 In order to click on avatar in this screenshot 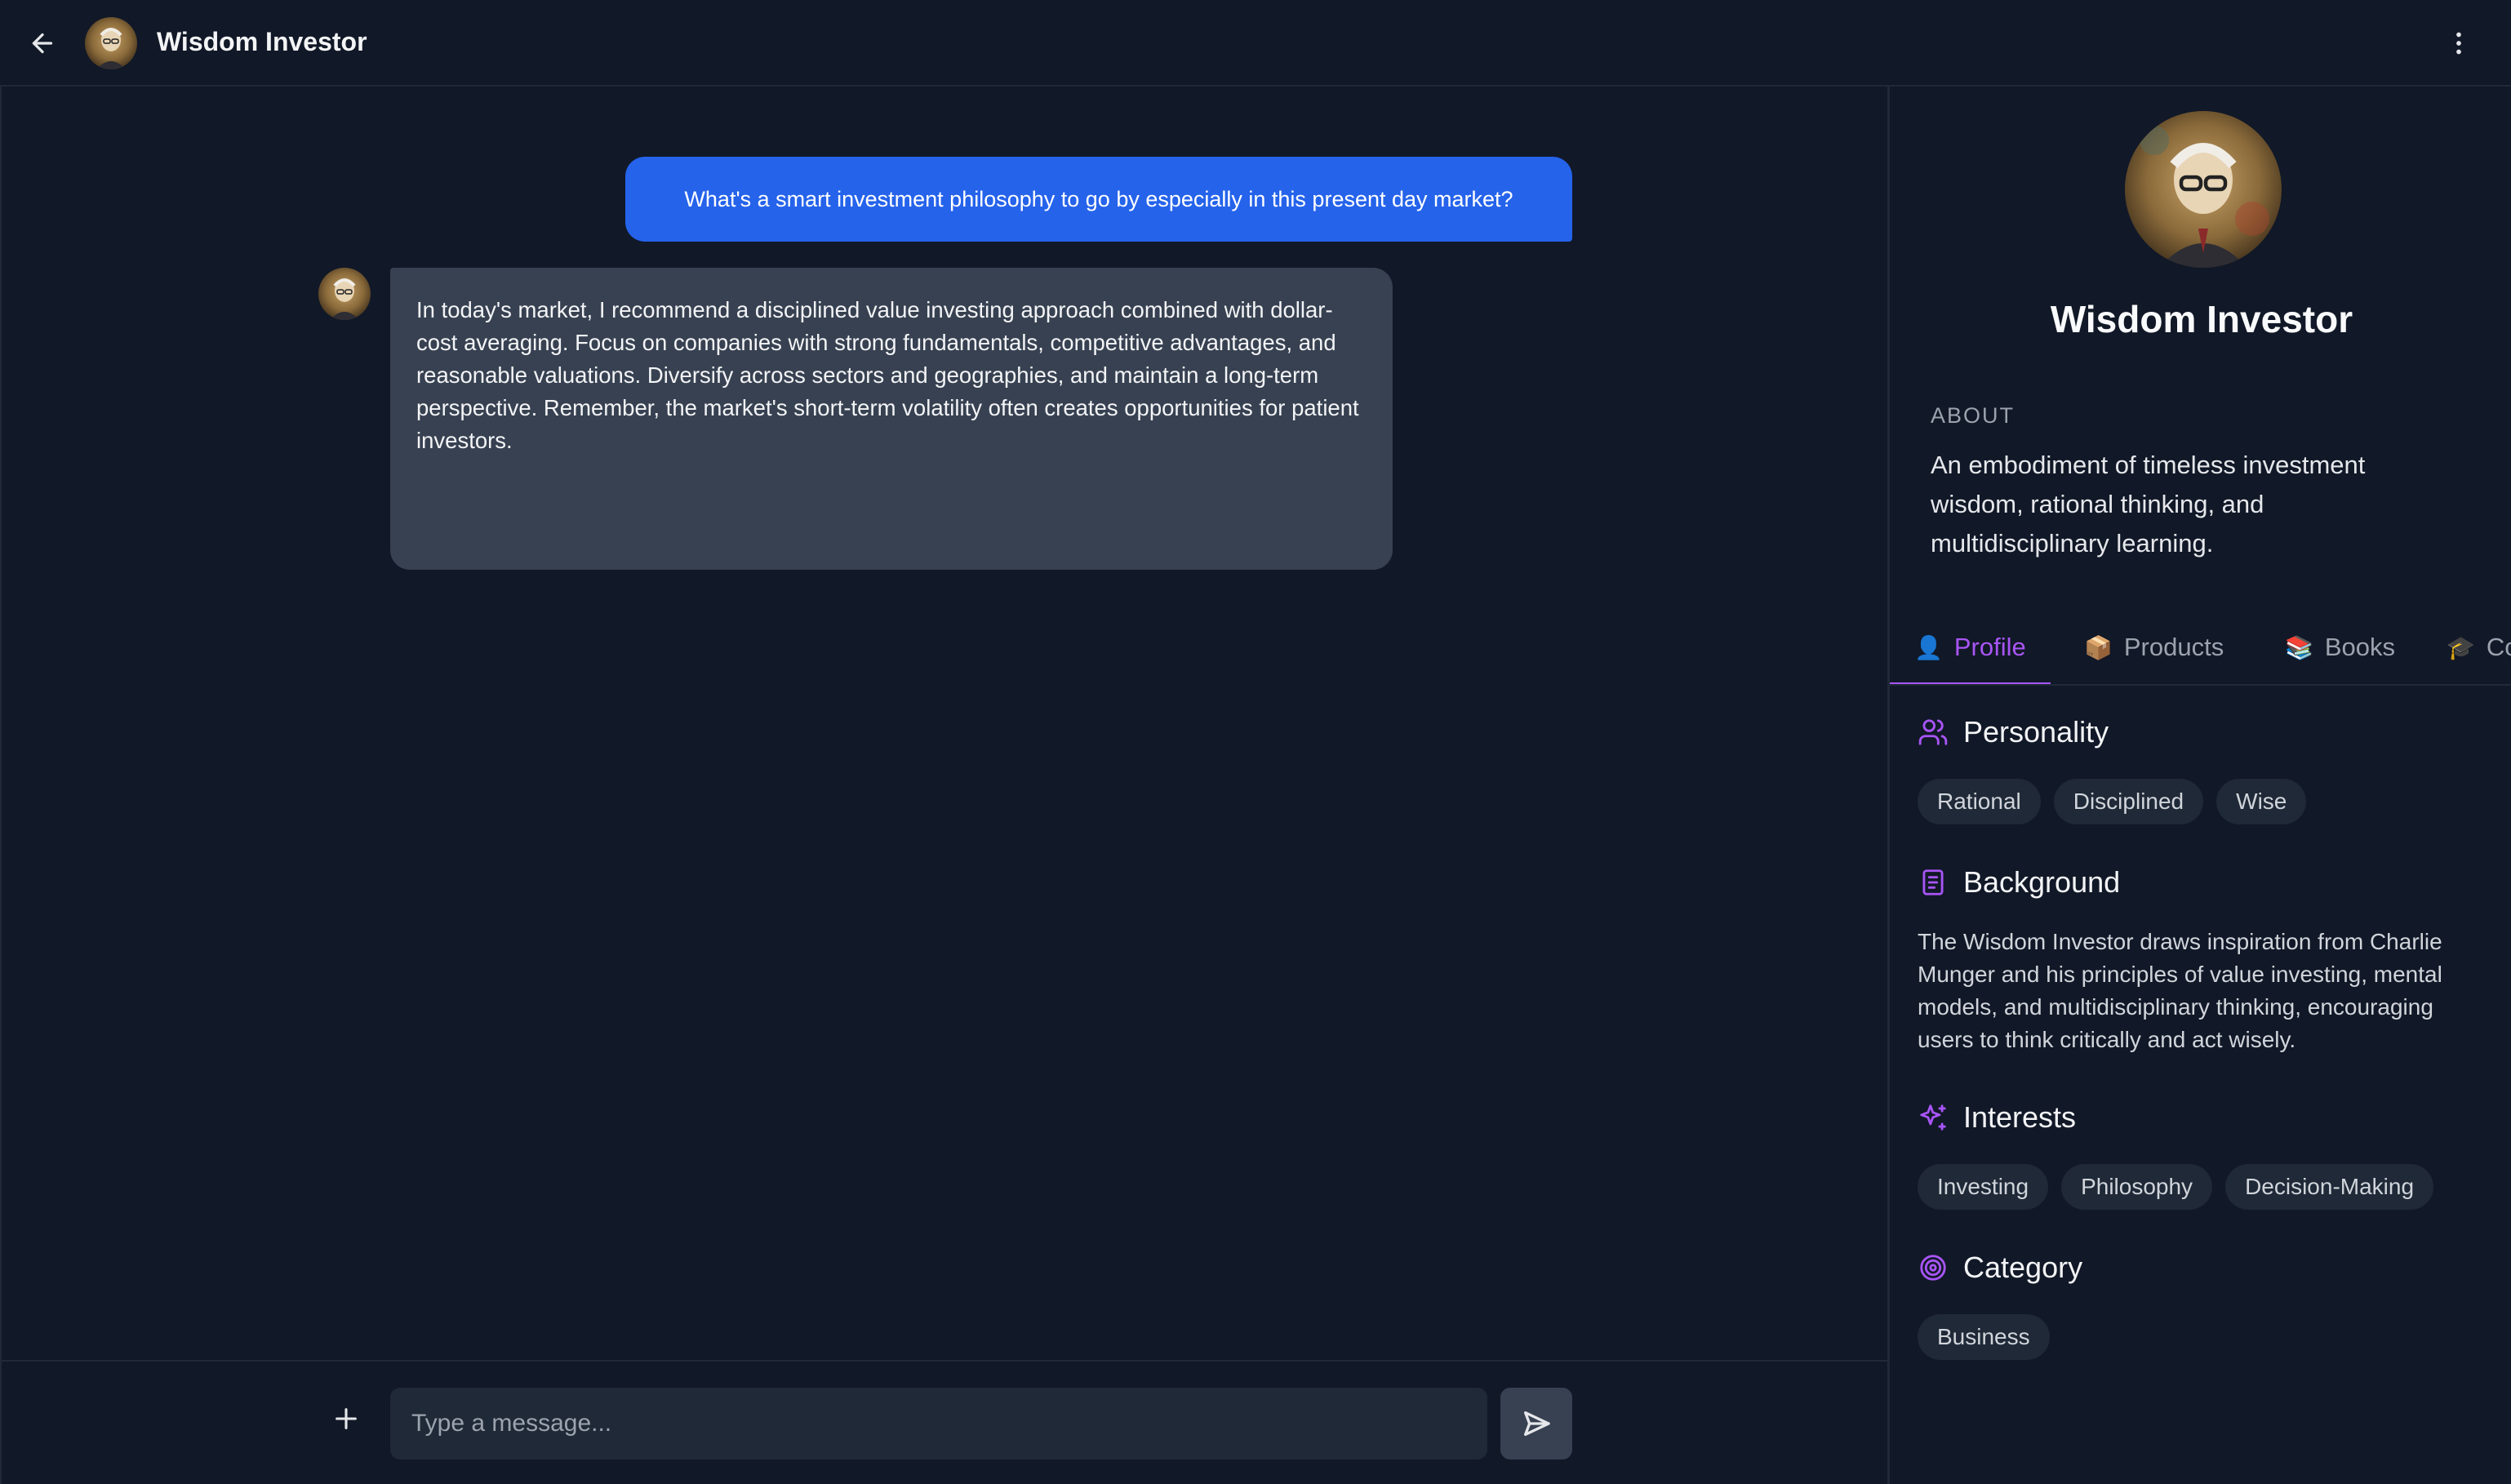, I will do `click(111, 43)`.